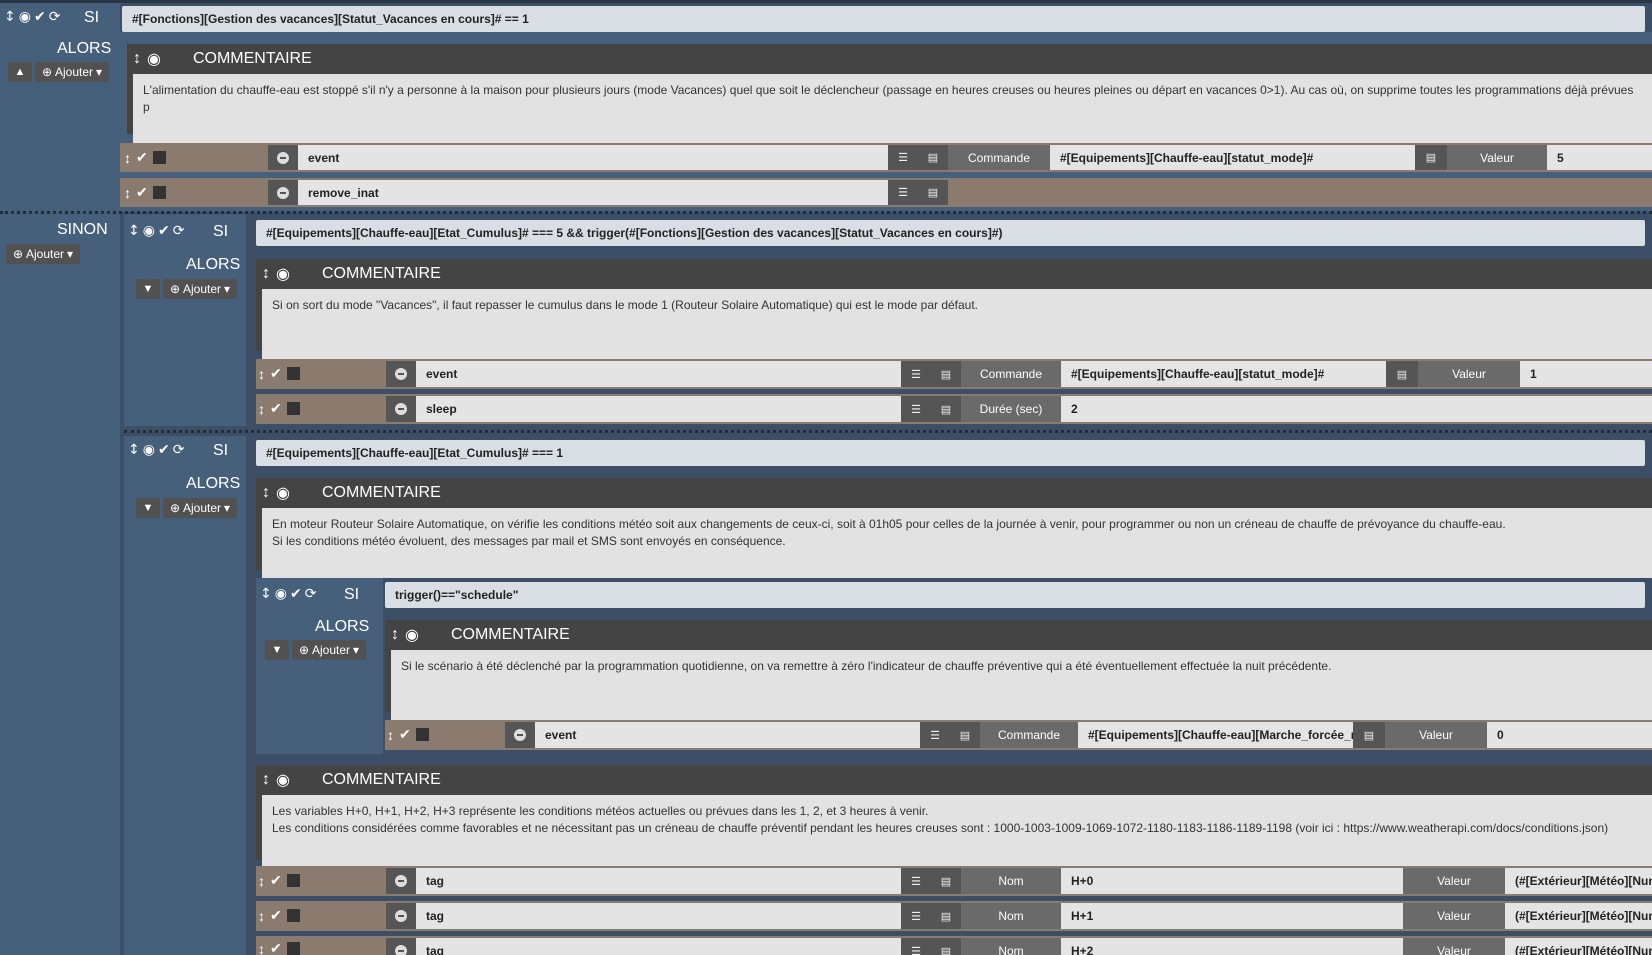 Image resolution: width=1652 pixels, height=955 pixels. I want to click on collapse-up-button: ▲, so click(20, 72).